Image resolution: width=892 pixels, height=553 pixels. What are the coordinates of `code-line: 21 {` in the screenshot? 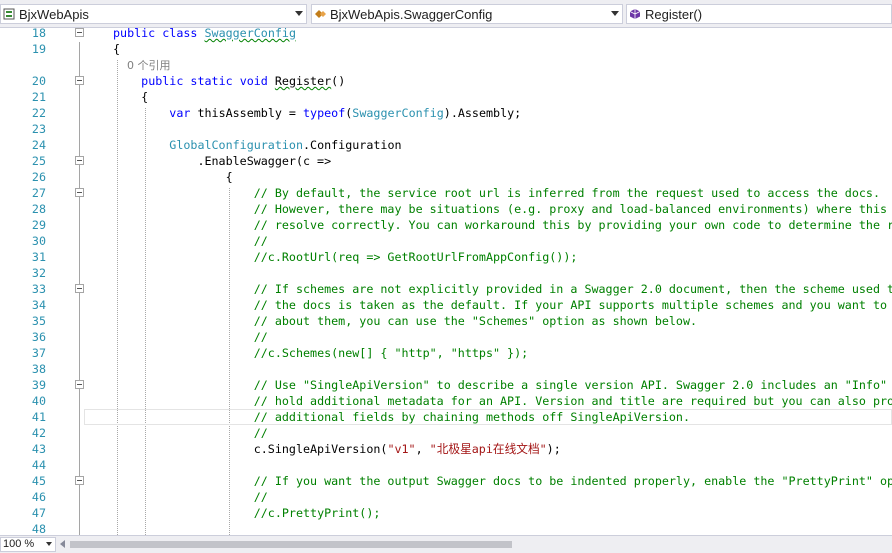 It's located at (446, 97).